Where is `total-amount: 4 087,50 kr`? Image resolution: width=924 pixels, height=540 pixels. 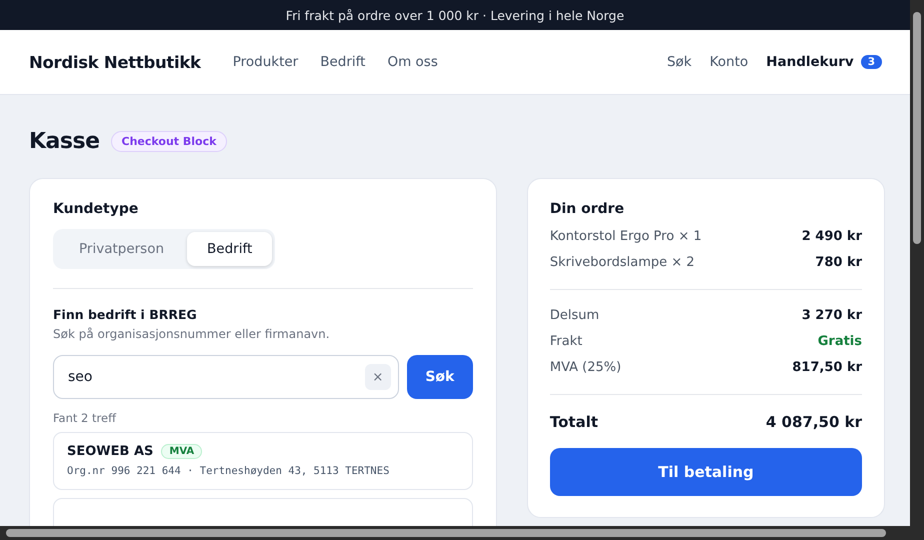
total-amount: 4 087,50 kr is located at coordinates (814, 422).